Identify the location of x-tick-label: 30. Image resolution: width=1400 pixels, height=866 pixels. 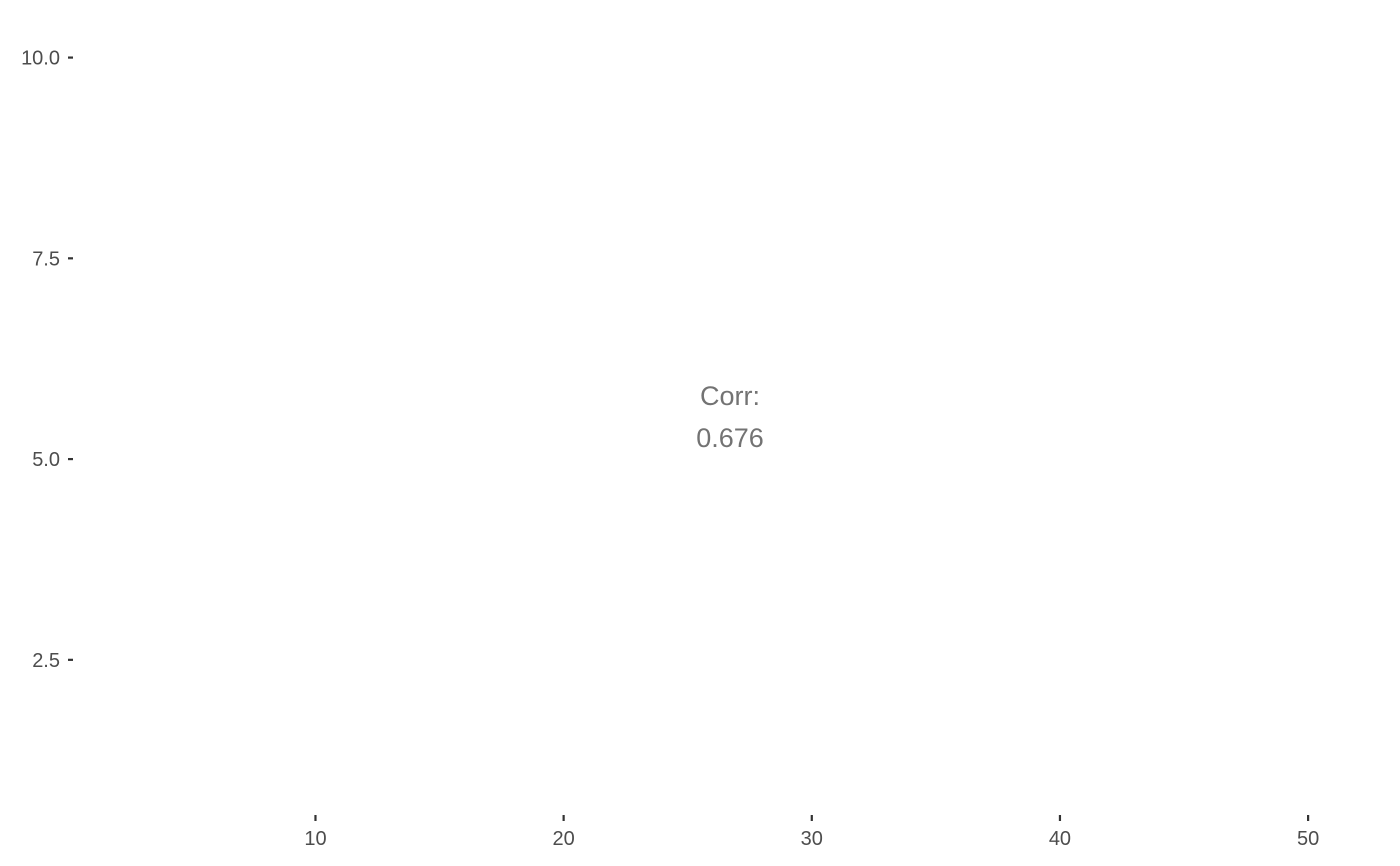
(812, 839).